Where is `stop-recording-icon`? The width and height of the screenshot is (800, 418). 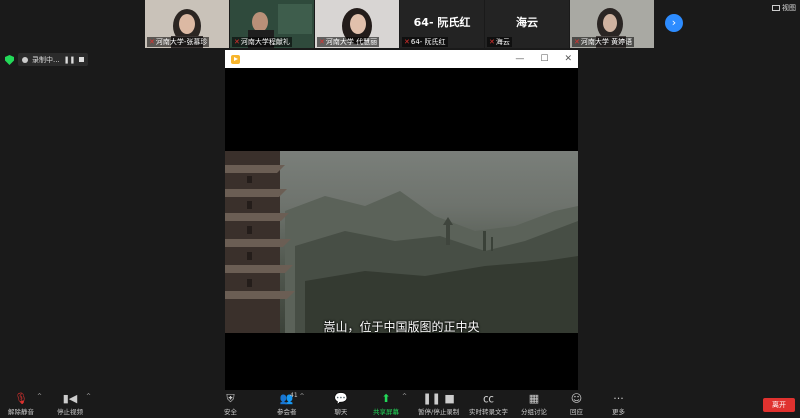 stop-recording-icon is located at coordinates (82, 59).